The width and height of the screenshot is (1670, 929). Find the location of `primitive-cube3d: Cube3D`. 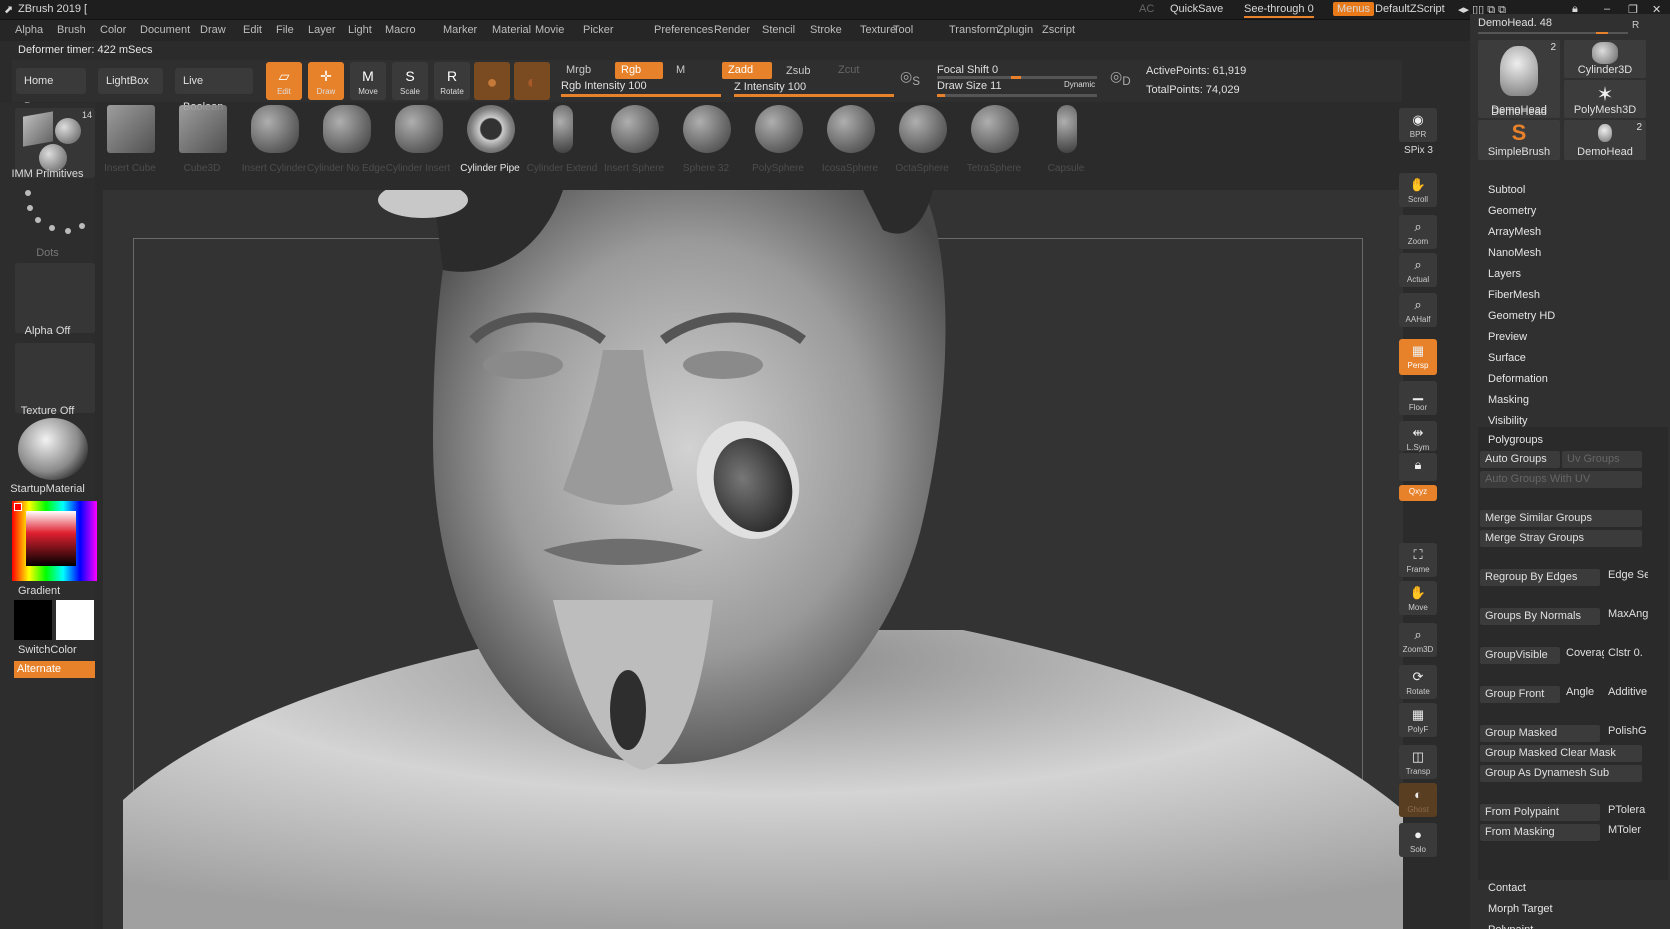

primitive-cube3d: Cube3D is located at coordinates (202, 143).